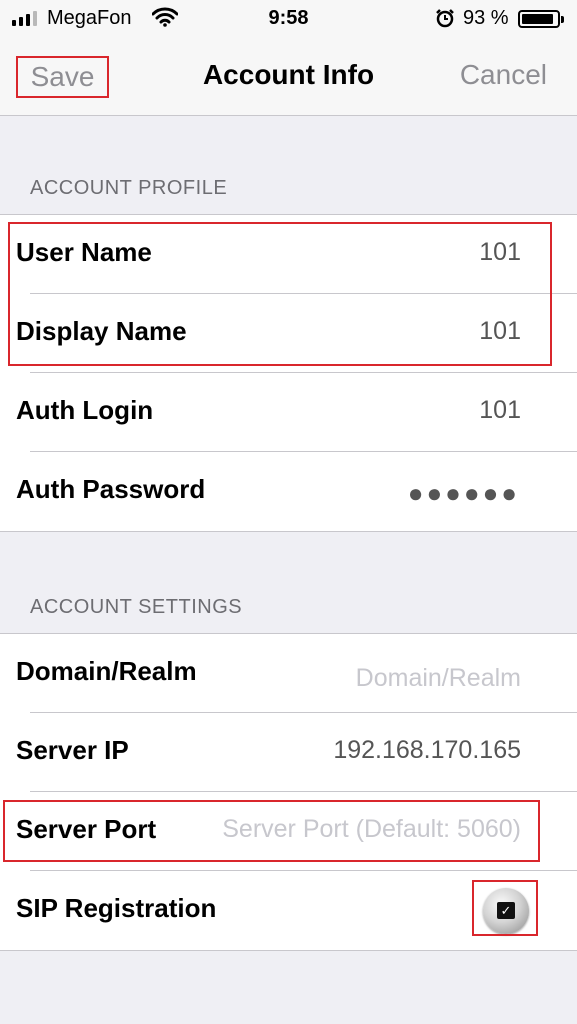 The image size is (577, 1024). Describe the element at coordinates (503, 75) in the screenshot. I see `cancel-button: Cancel` at that location.